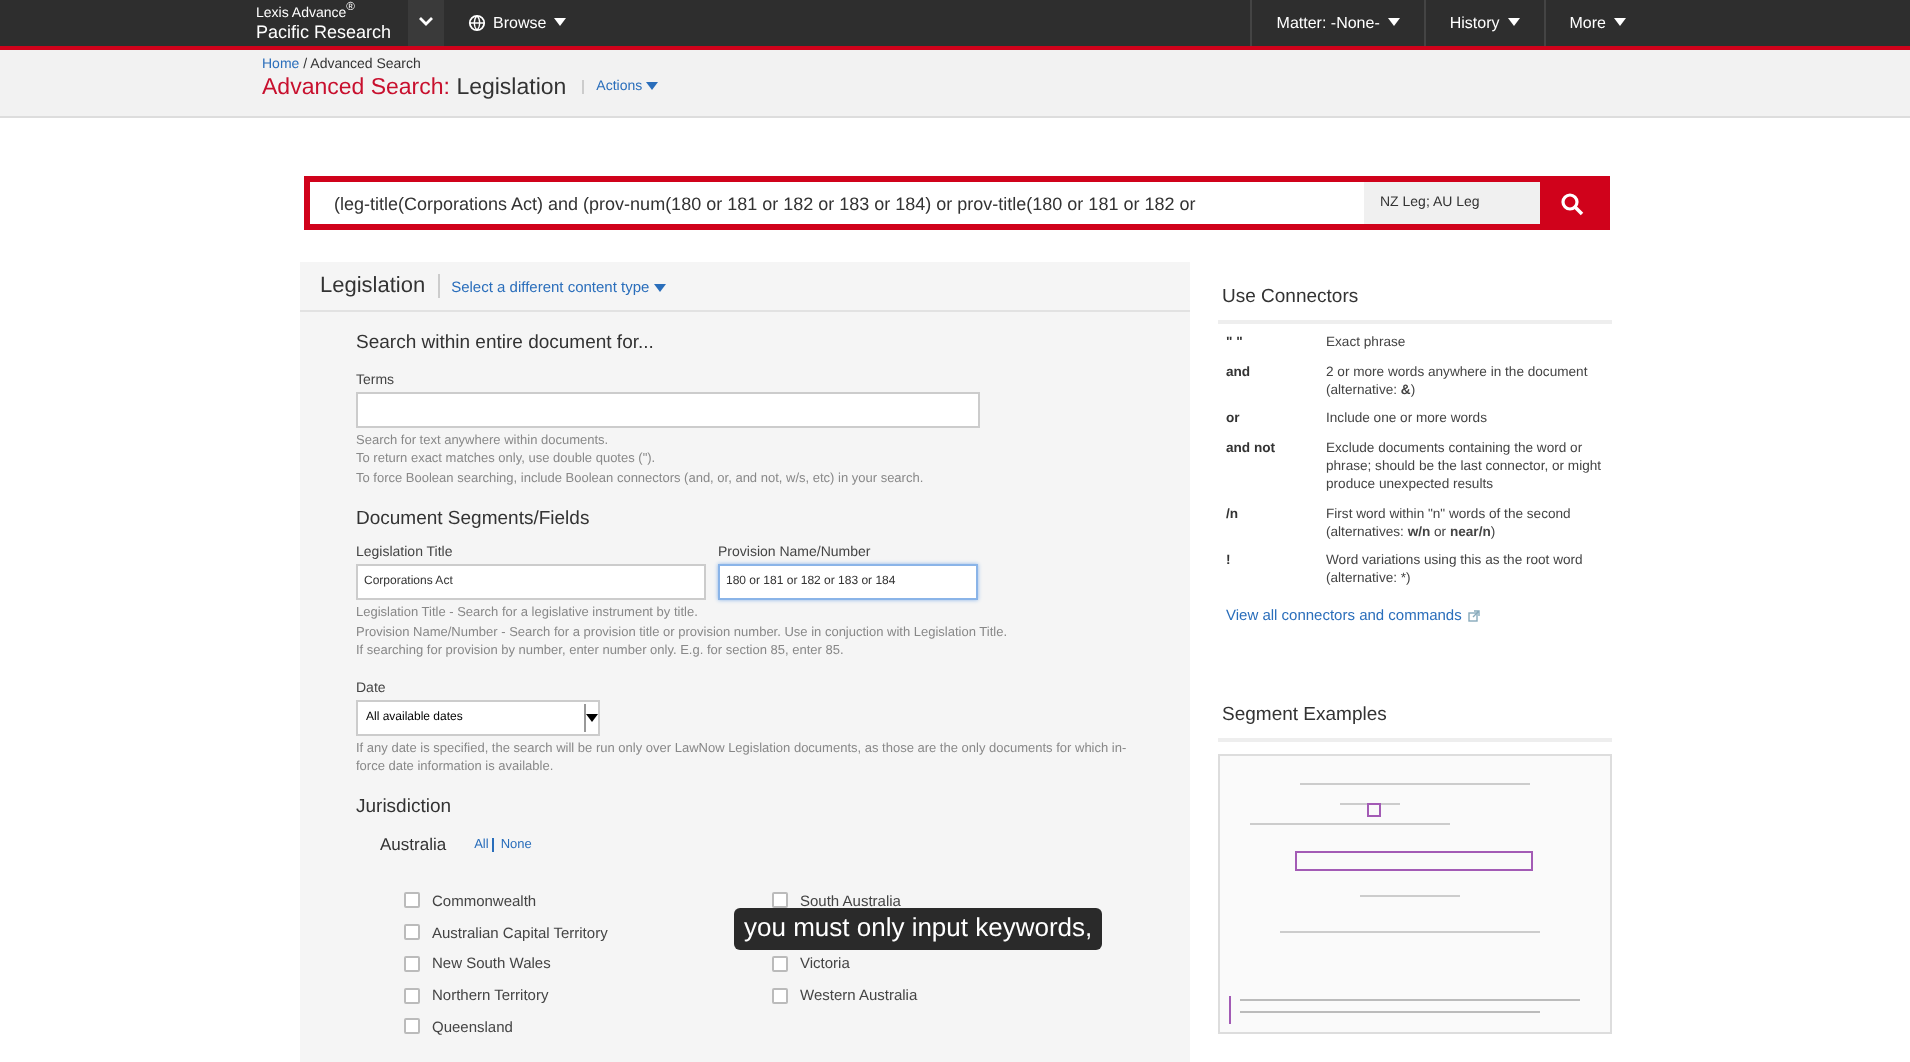 The image size is (1910, 1062). What do you see at coordinates (517, 23) in the screenshot?
I see `browse-menu: Browse` at bounding box center [517, 23].